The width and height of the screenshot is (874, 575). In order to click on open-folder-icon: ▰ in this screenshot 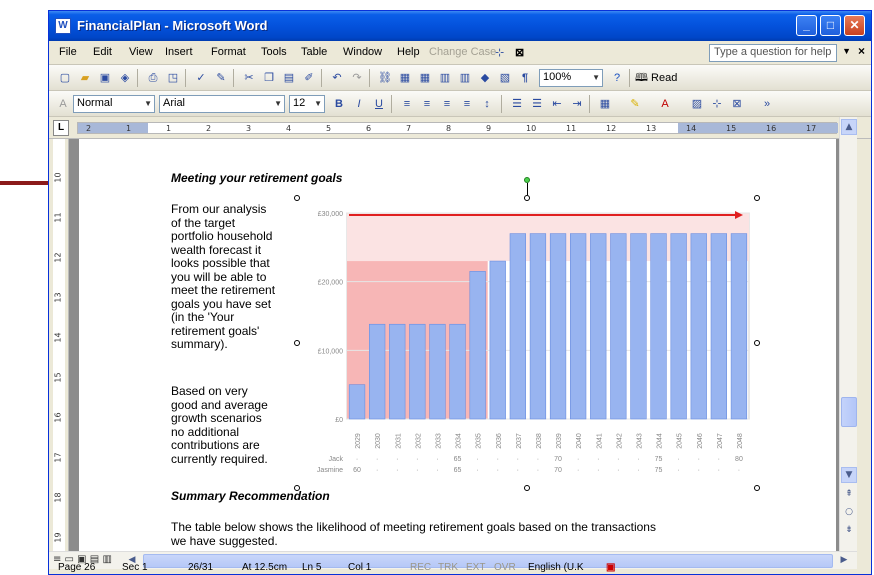, I will do `click(85, 78)`.